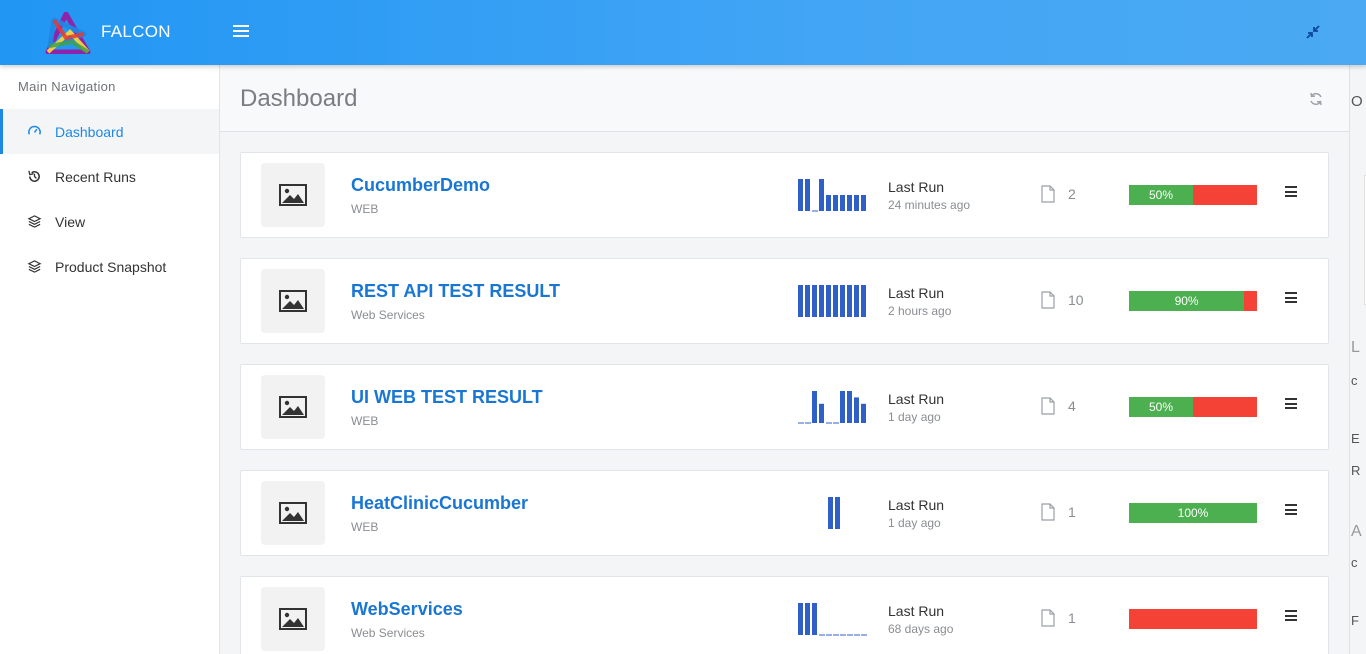 This screenshot has width=1366, height=654. What do you see at coordinates (447, 397) in the screenshot?
I see `project-name-link: UI WEB TEST RESULT` at bounding box center [447, 397].